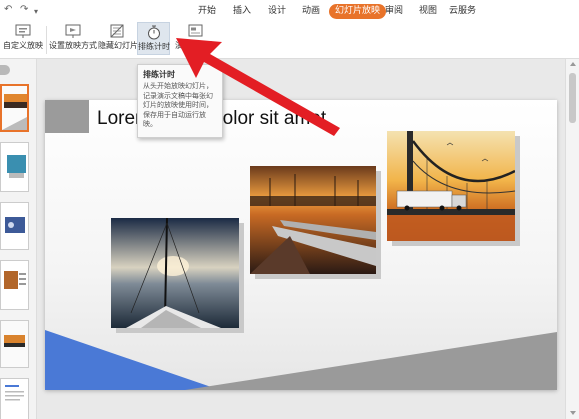 The height and width of the screenshot is (419, 579). What do you see at coordinates (132, 360) in the screenshot?
I see `blue-triangle-shape` at bounding box center [132, 360].